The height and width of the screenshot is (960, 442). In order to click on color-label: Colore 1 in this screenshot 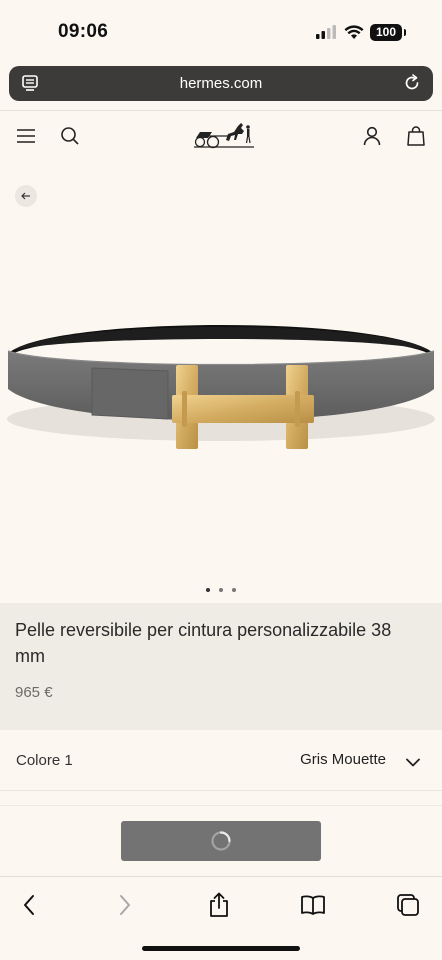, I will do `click(44, 760)`.